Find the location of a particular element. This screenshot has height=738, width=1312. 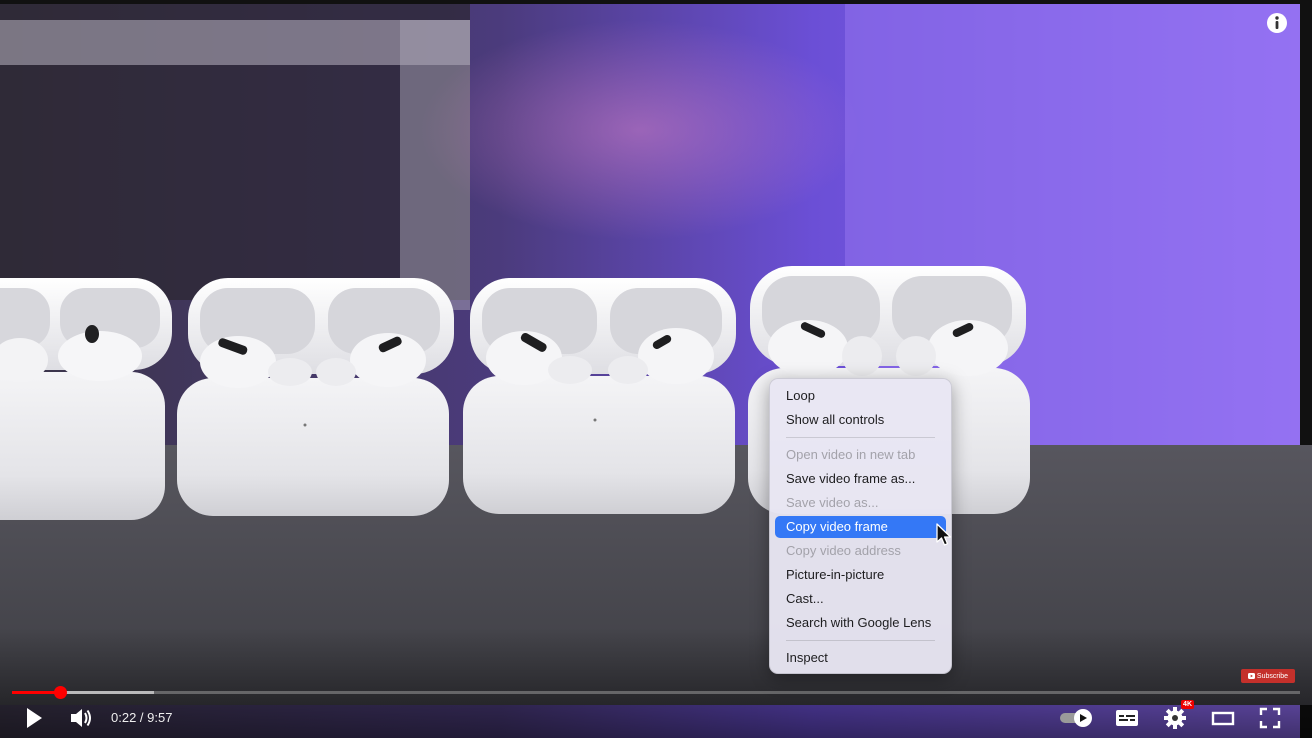

subtitles-icon is located at coordinates (1127, 718).